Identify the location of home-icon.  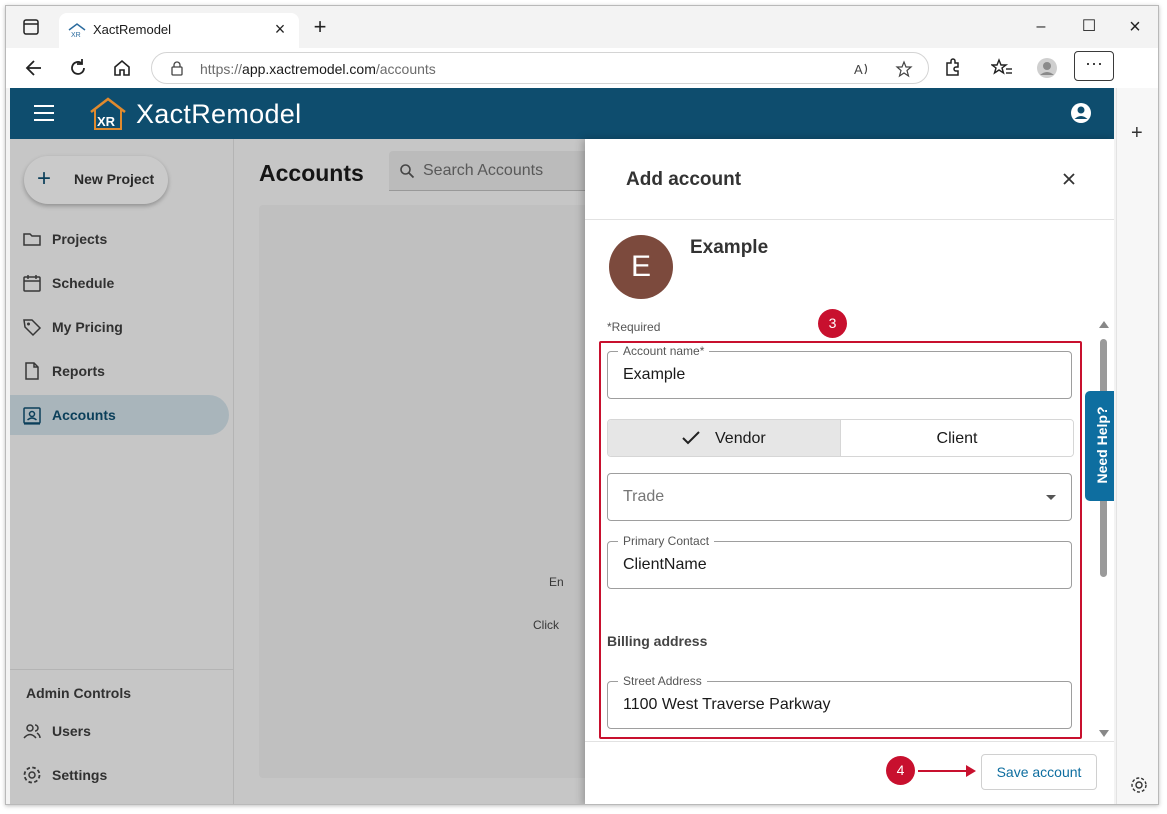
(122, 68).